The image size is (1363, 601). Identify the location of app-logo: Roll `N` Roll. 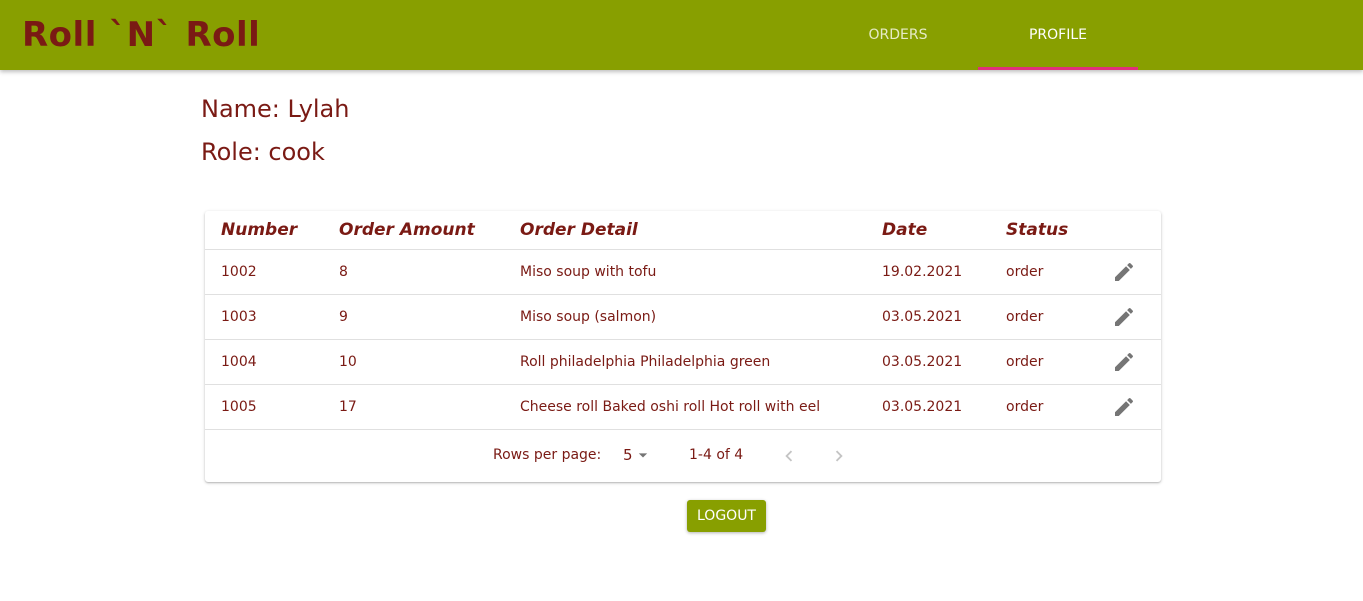
(141, 35).